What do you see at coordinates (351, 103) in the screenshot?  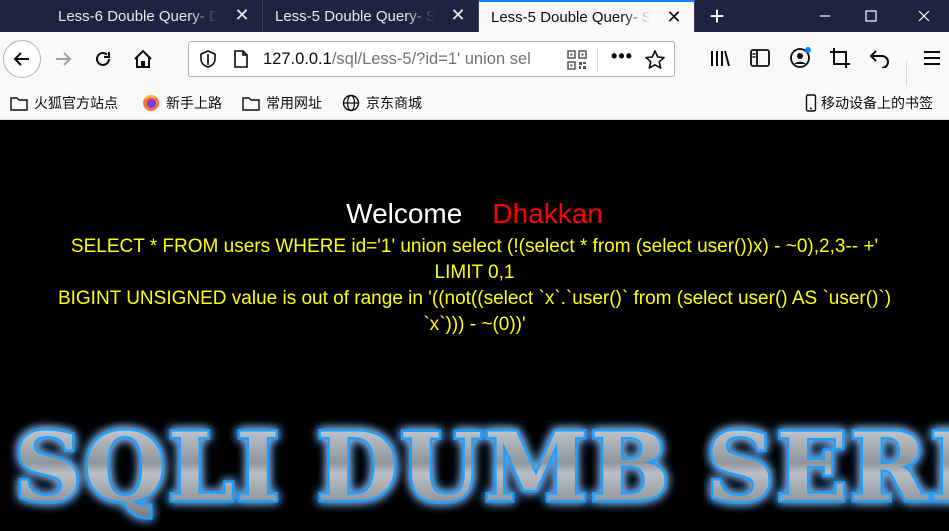 I see `globe-icon` at bounding box center [351, 103].